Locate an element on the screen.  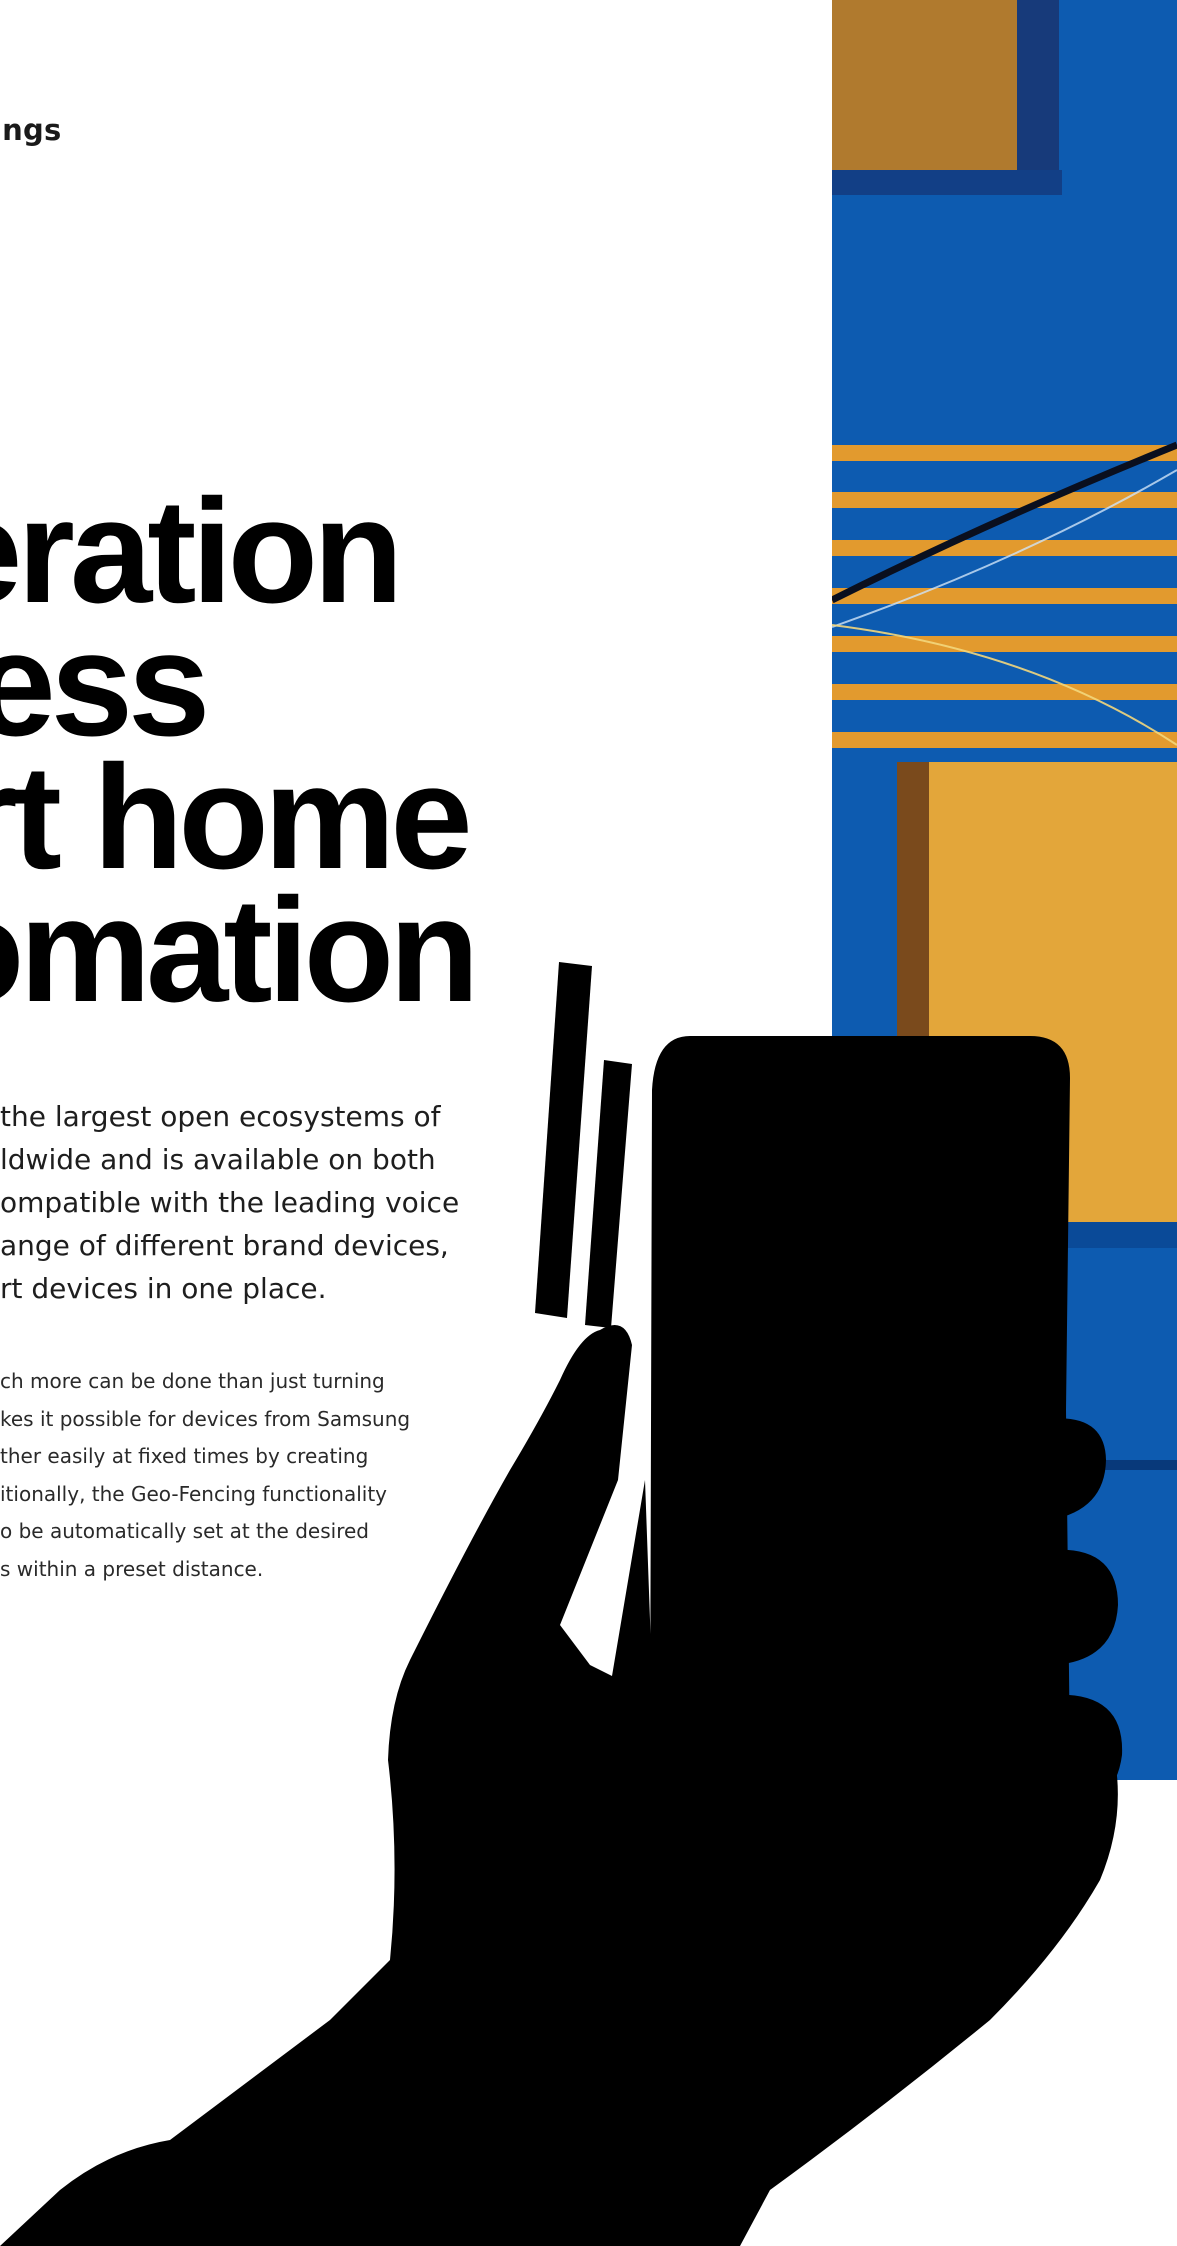
intro-line: ldwide and is available on both is located at coordinates (218, 1159).